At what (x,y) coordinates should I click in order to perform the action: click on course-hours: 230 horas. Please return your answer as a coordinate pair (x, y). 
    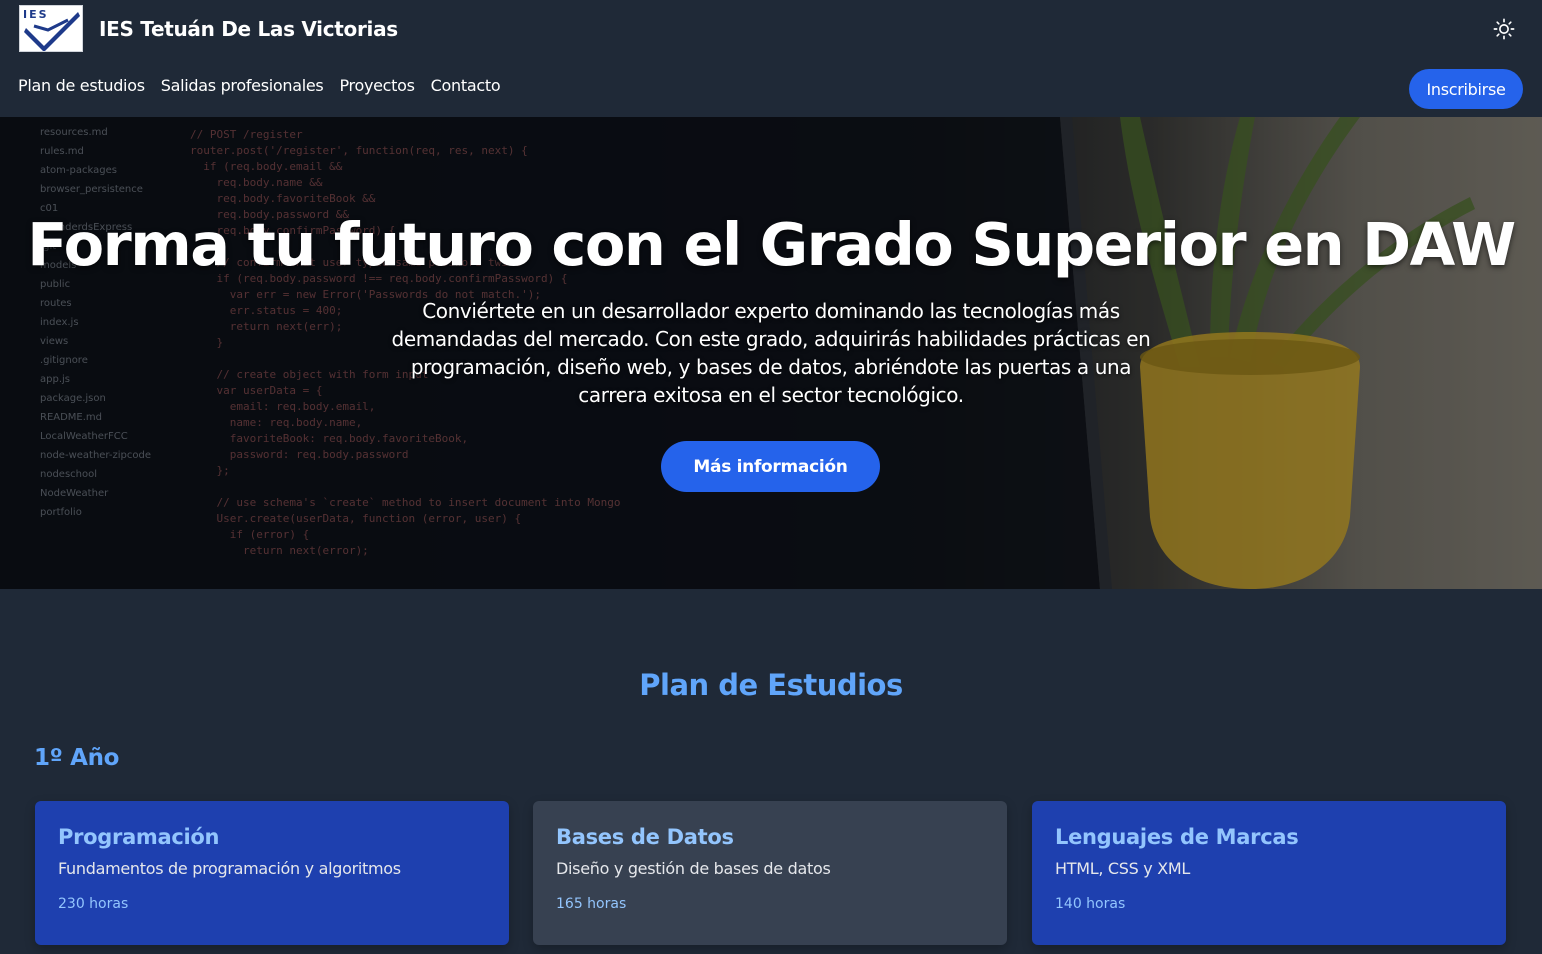
    Looking at the image, I should click on (93, 904).